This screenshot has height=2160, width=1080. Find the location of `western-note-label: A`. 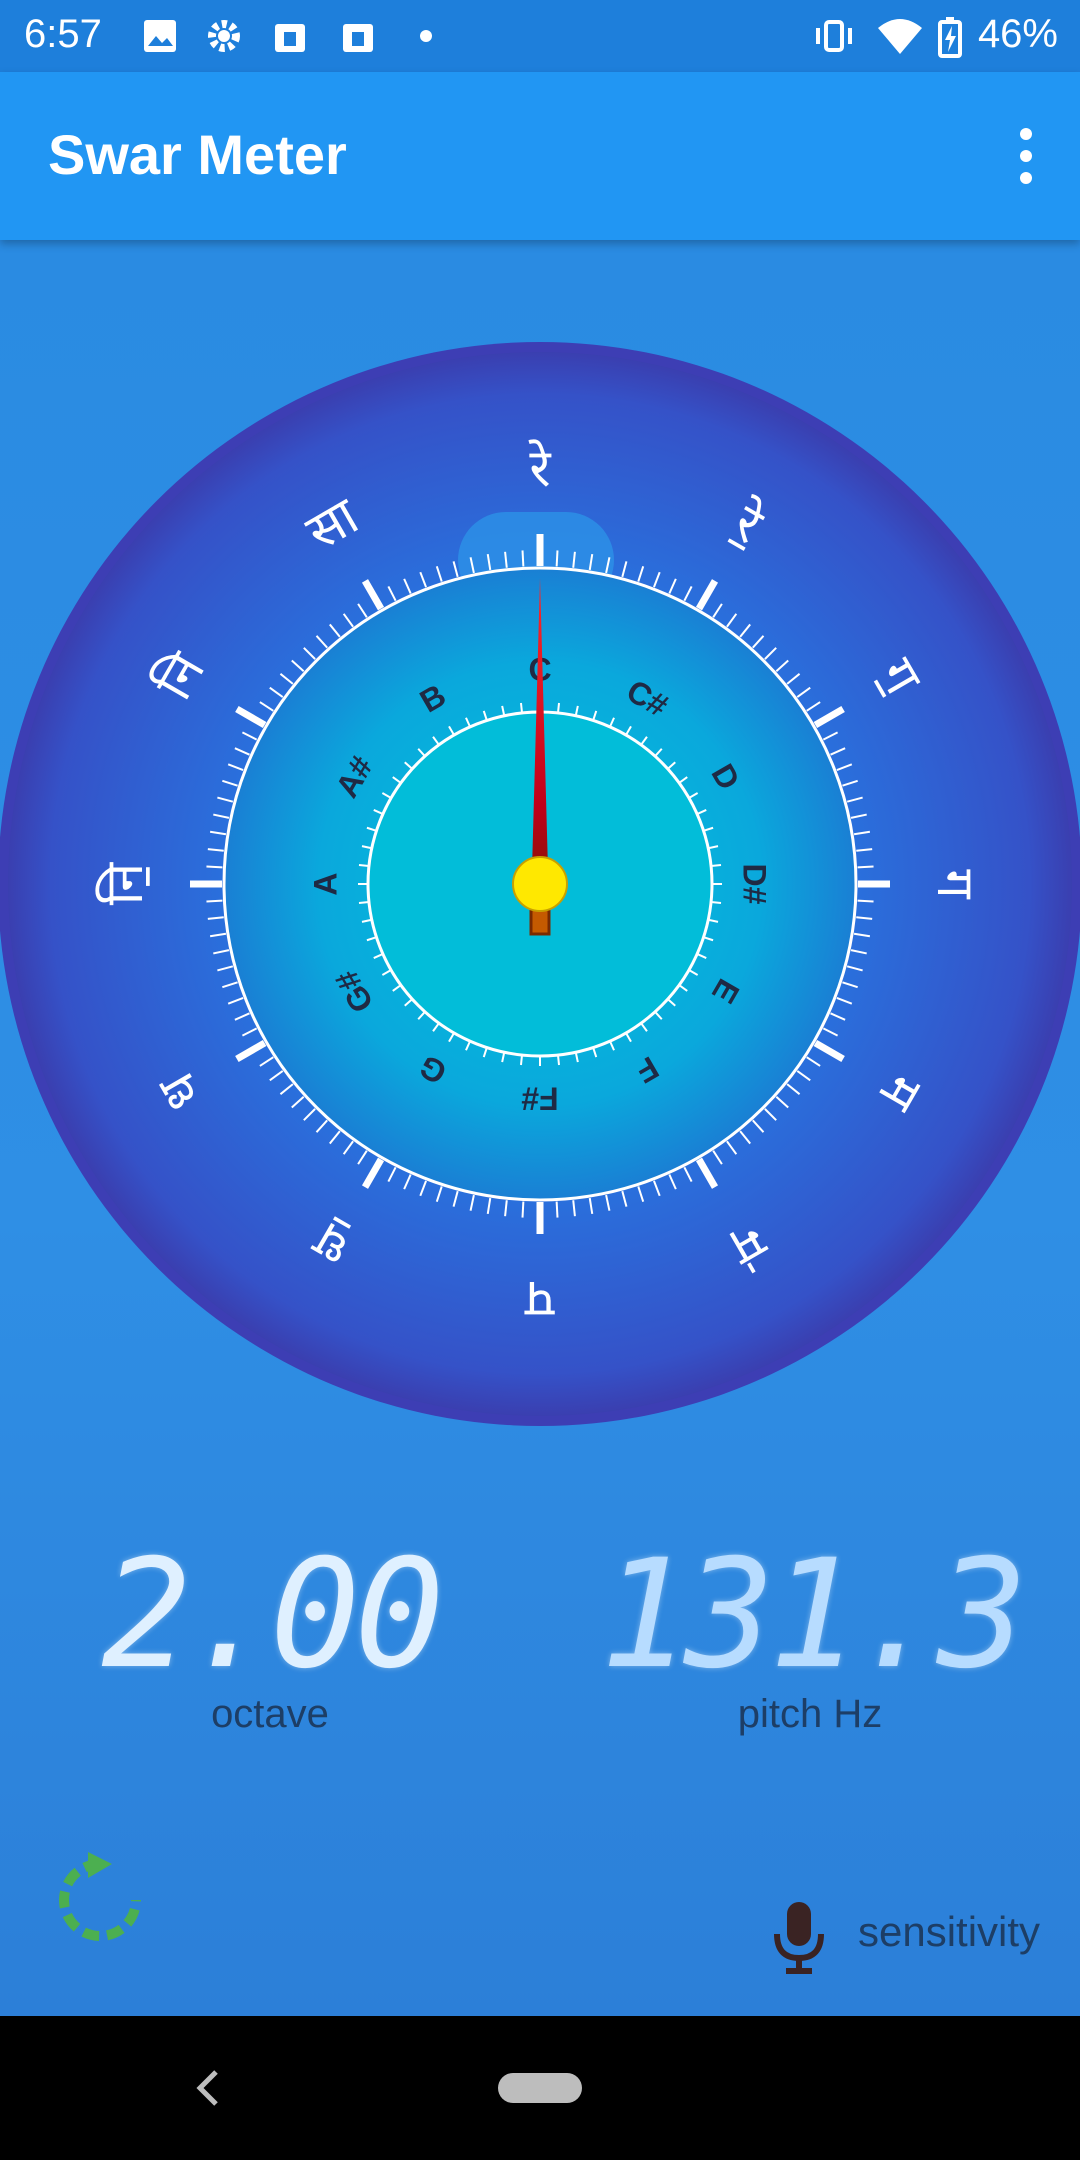

western-note-label: A is located at coordinates (325, 883).